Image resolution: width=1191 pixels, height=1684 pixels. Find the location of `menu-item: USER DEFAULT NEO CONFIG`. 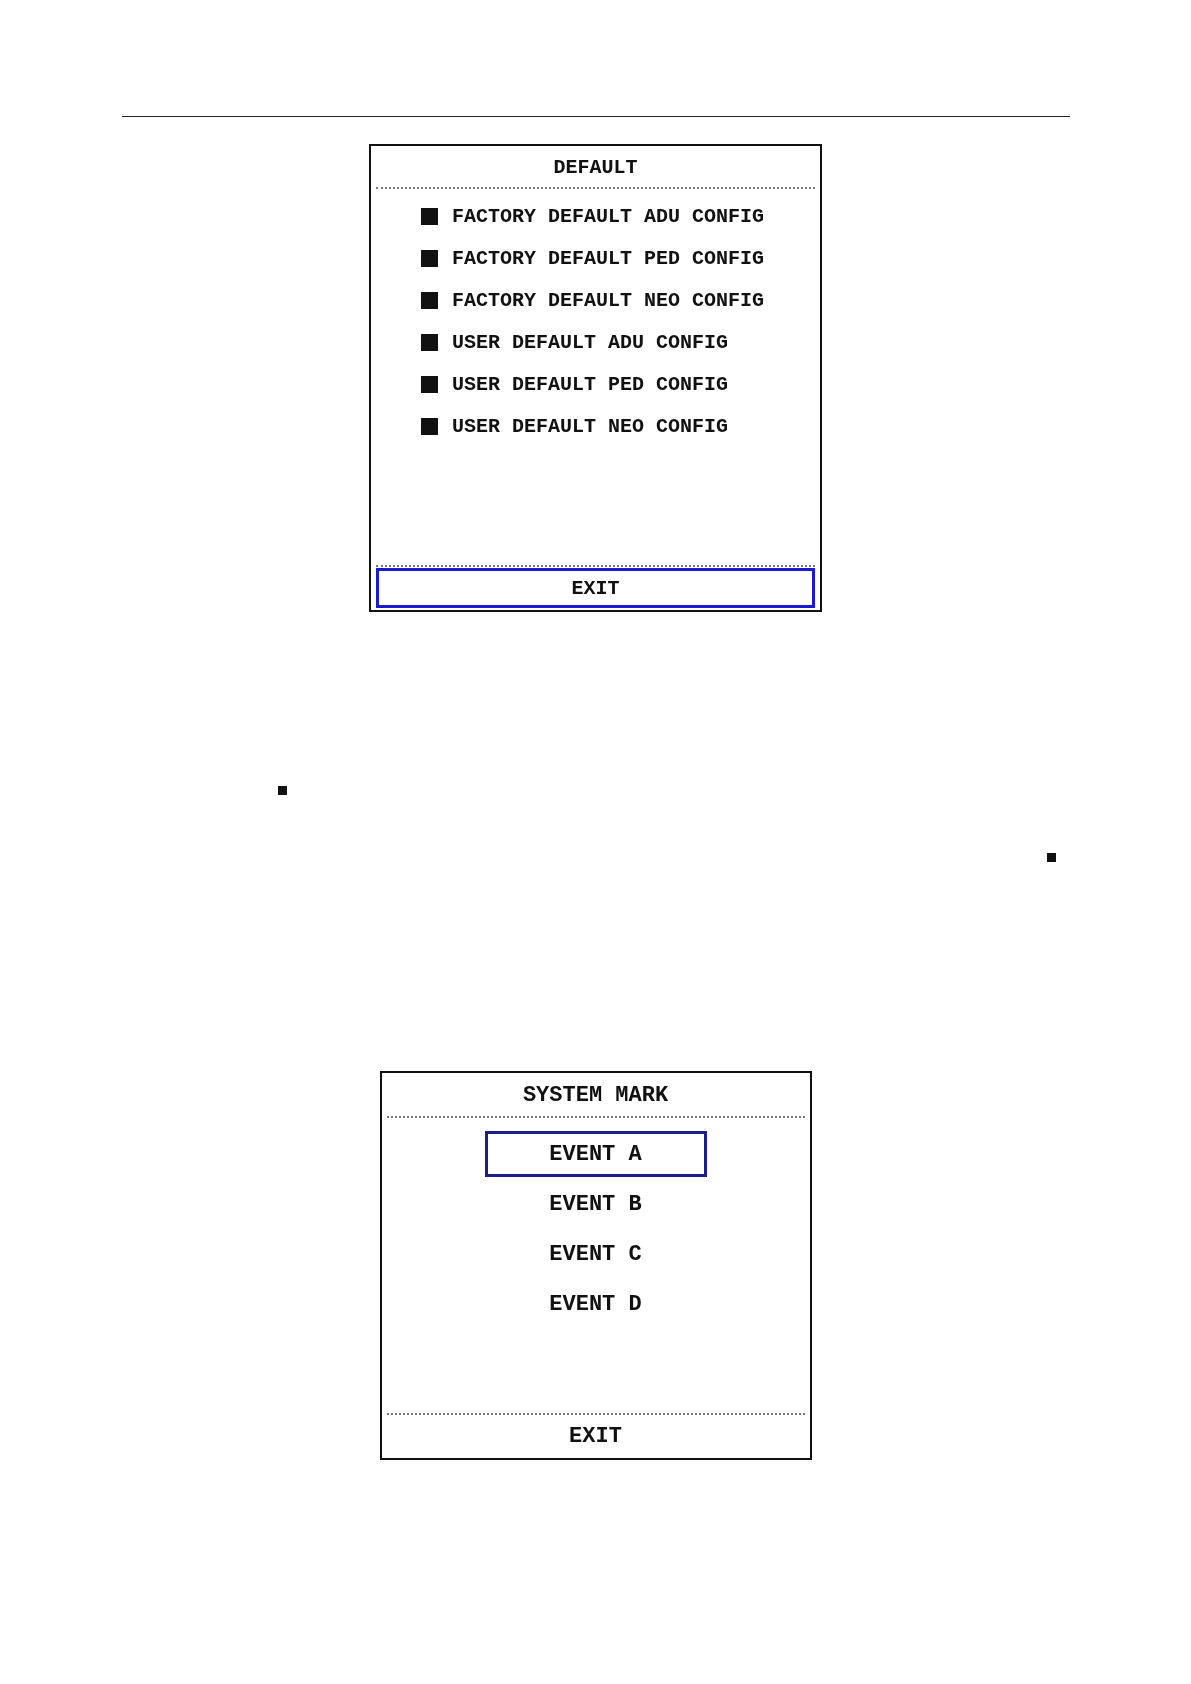

menu-item: USER DEFAULT NEO CONFIG is located at coordinates (590, 426).